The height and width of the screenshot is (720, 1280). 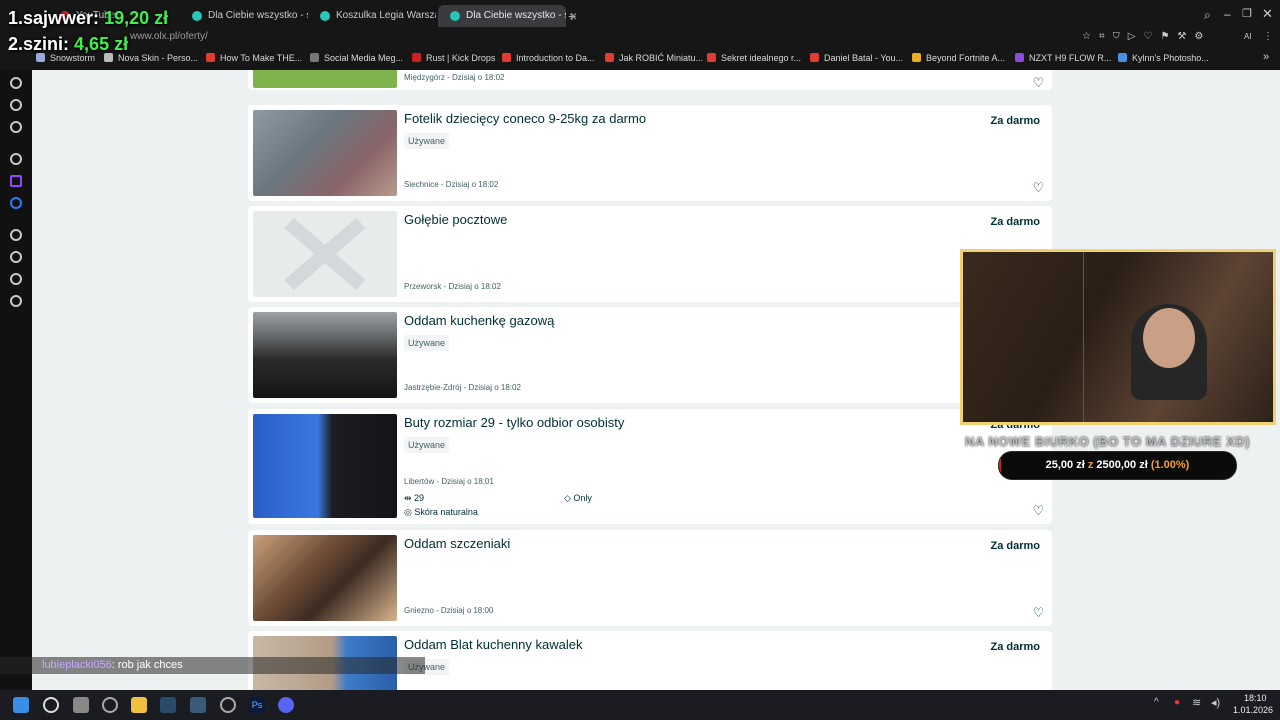 I want to click on material-param: ◎ Skóra naturalna, so click(x=441, y=512).